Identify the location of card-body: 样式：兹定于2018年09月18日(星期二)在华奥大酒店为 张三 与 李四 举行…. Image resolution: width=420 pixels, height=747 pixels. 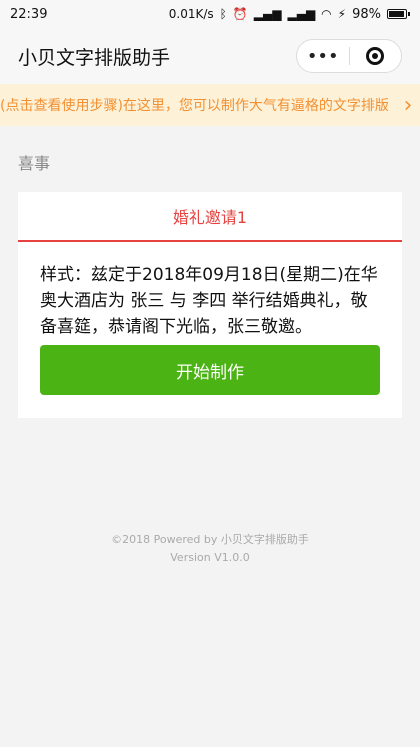
(210, 292).